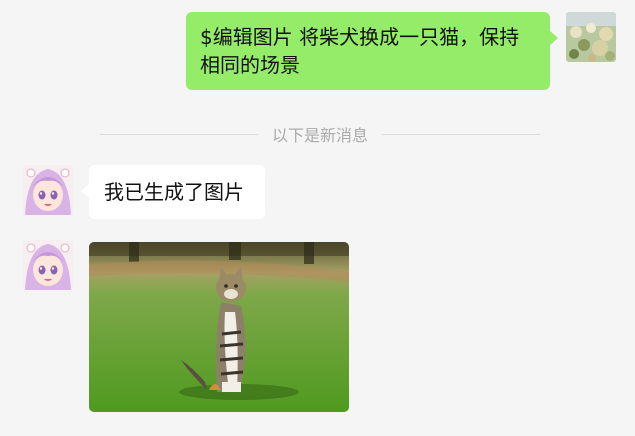  I want to click on incoming-message-bubble: 我已生成了图片, so click(173, 192).